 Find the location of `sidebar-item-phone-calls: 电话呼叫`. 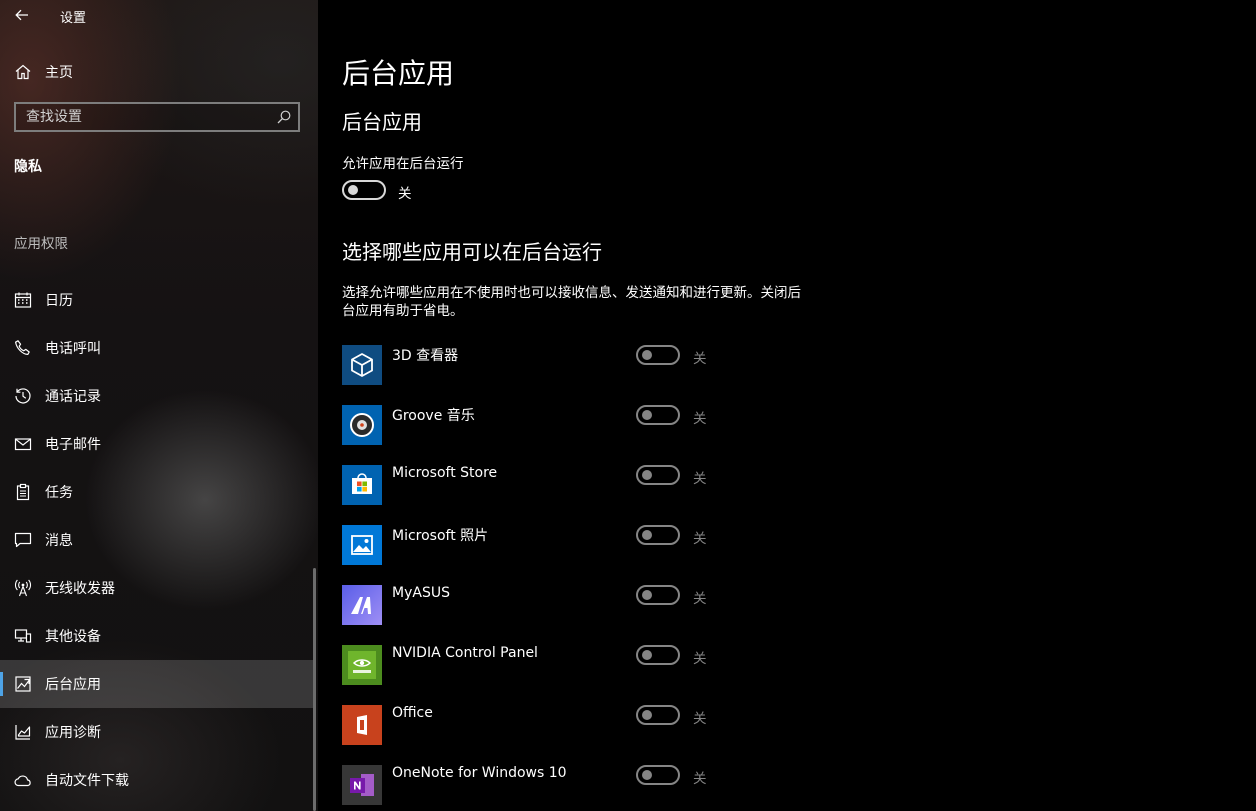

sidebar-item-phone-calls: 电话呼叫 is located at coordinates (158, 348).